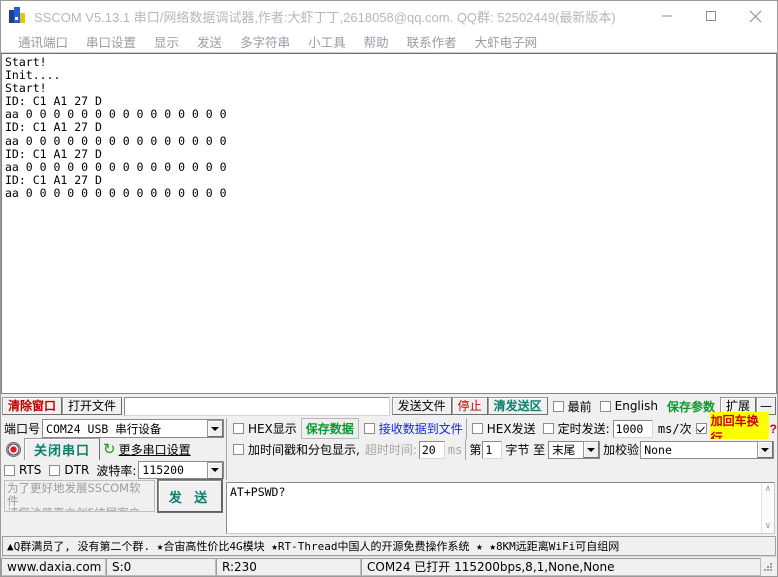 The height and width of the screenshot is (577, 778). Describe the element at coordinates (767, 489) in the screenshot. I see `scroll-up-icon: ∧` at that location.